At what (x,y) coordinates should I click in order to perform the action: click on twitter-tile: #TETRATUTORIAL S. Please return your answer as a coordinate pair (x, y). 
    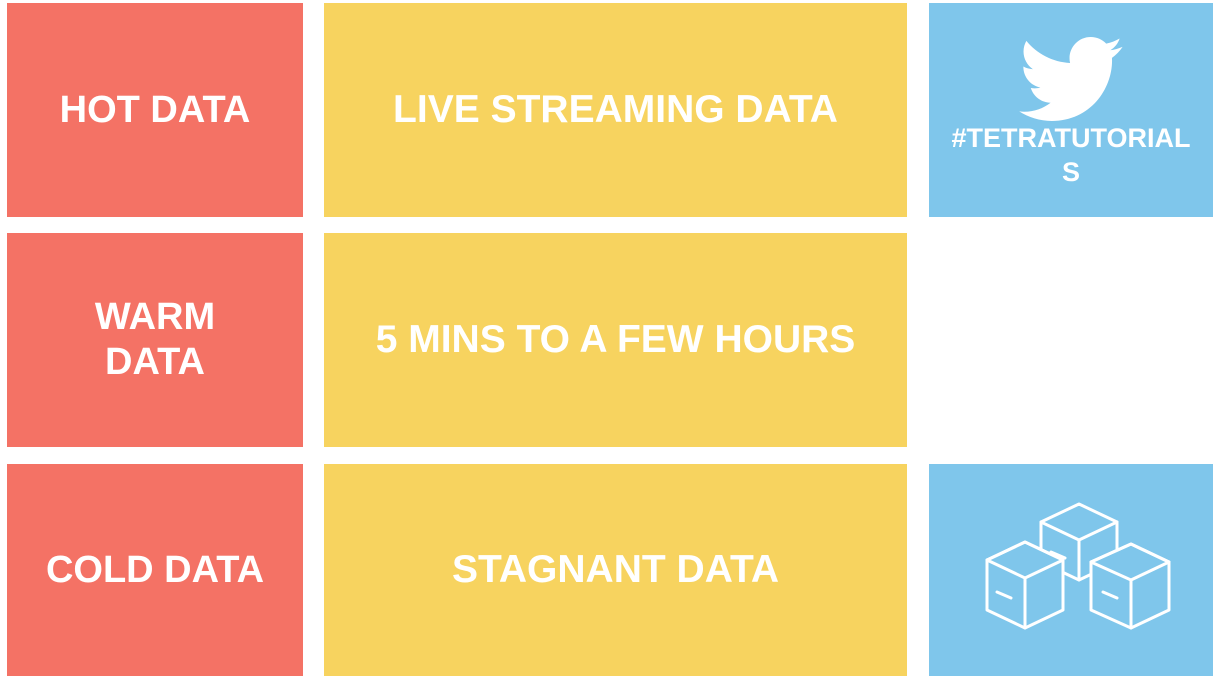
    Looking at the image, I should click on (1071, 110).